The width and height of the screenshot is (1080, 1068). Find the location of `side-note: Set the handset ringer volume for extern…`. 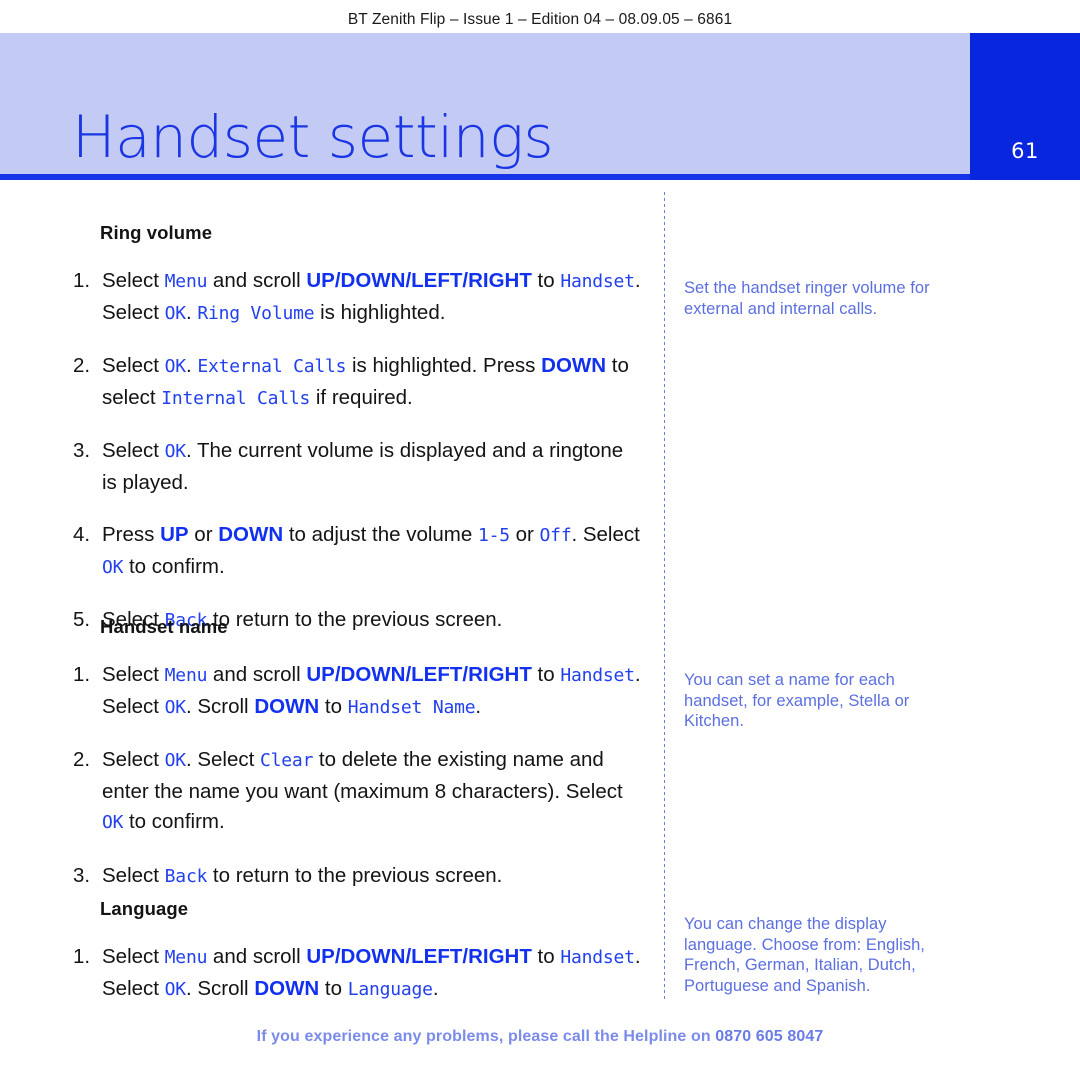

side-note: Set the handset ringer volume for extern… is located at coordinates (807, 298).